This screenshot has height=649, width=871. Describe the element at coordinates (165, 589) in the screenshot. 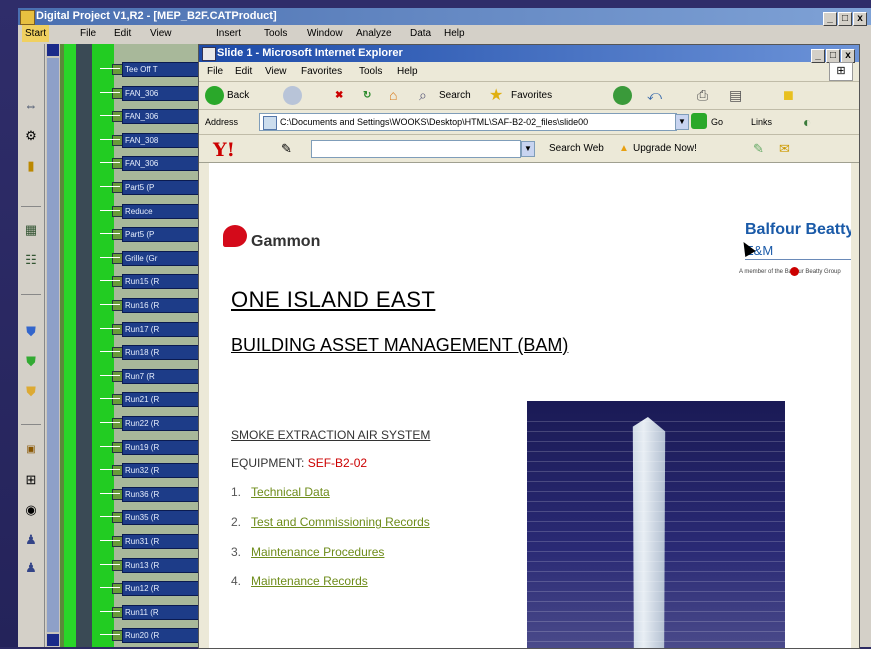

I see `tree-item: Run12 (R` at that location.